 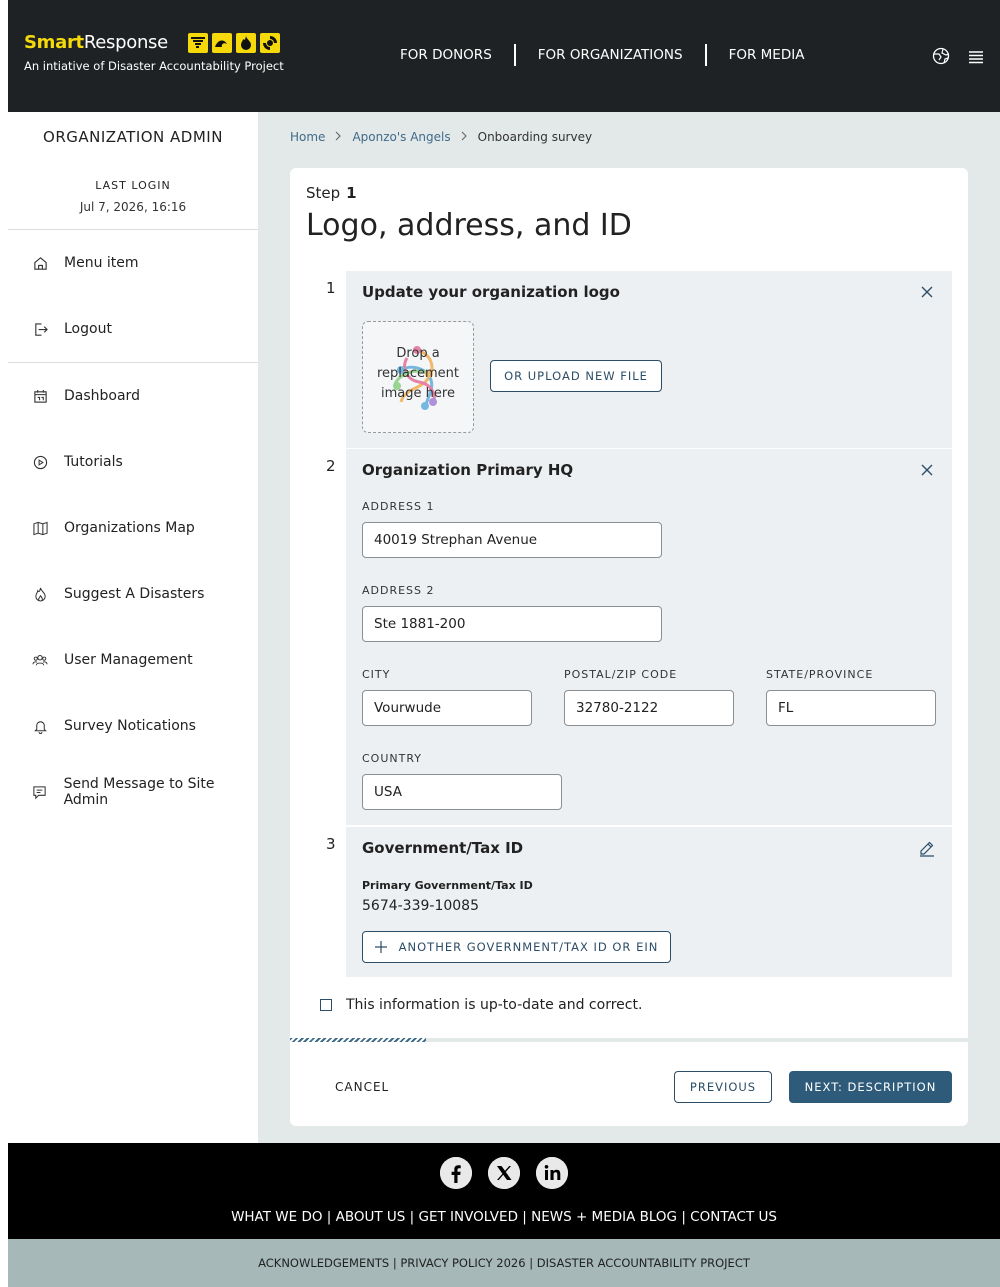 I want to click on address2-label: ADDRESS 2, so click(x=398, y=590).